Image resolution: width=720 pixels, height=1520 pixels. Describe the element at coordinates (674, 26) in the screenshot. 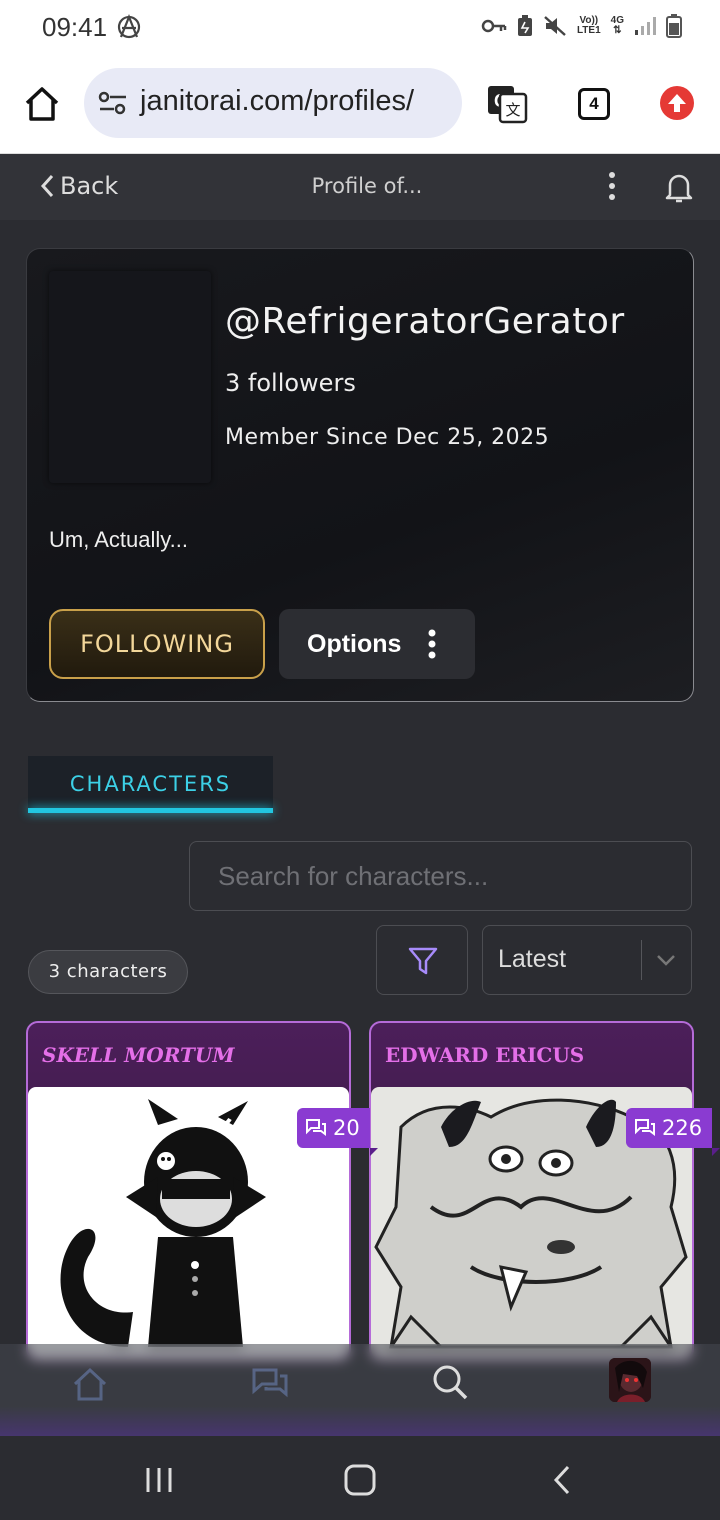

I see `battery-icon` at that location.